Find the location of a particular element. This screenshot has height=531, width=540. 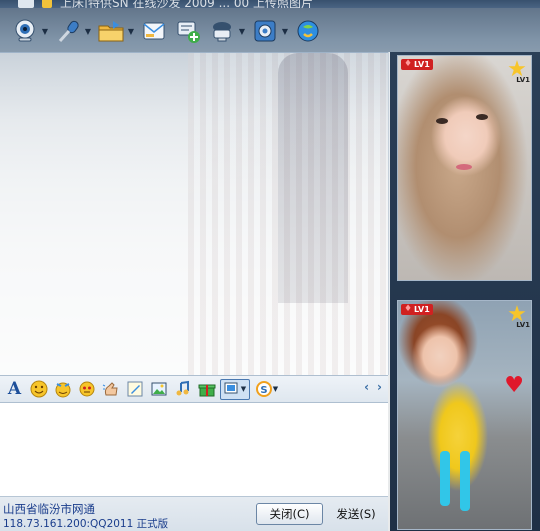

lips is located at coordinates (464, 167).